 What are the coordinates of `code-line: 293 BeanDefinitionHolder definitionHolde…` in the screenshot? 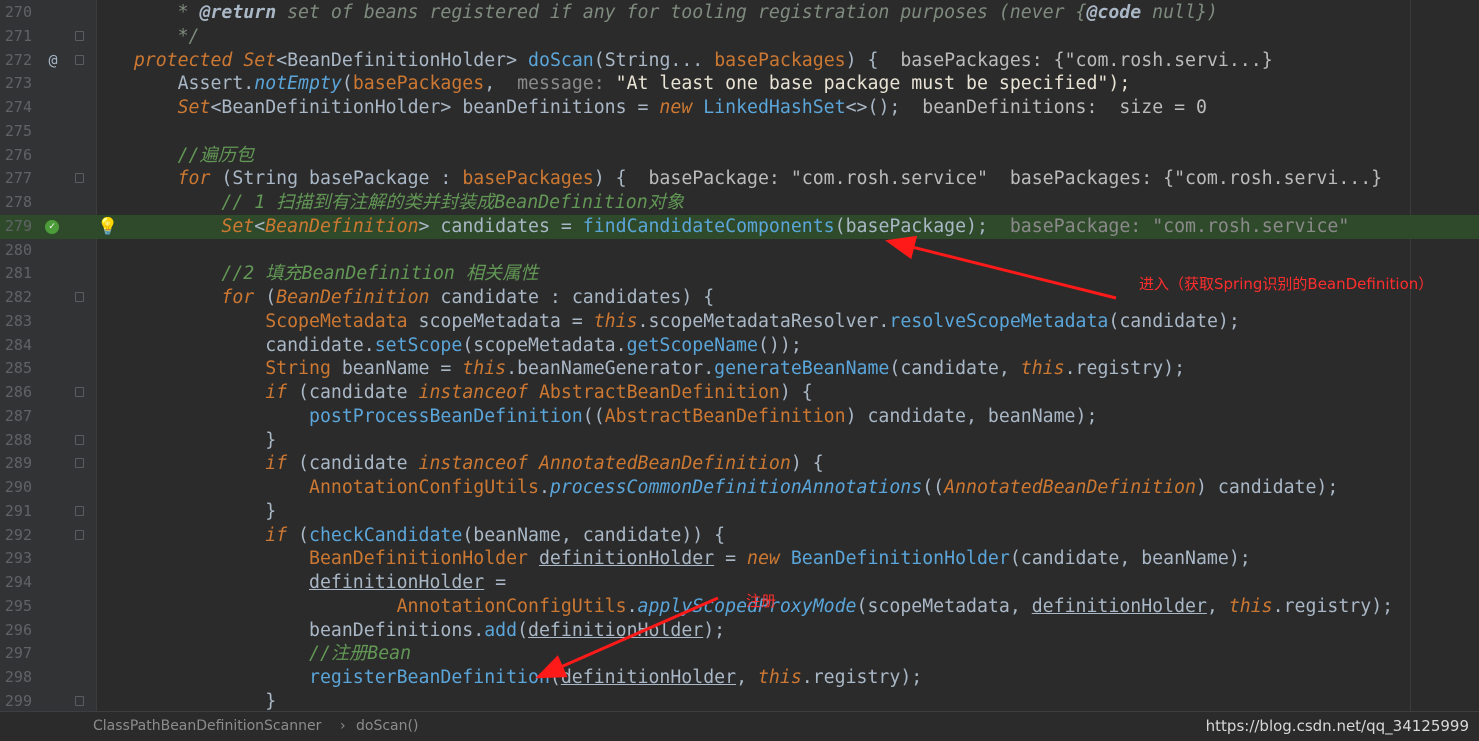 It's located at (739, 559).